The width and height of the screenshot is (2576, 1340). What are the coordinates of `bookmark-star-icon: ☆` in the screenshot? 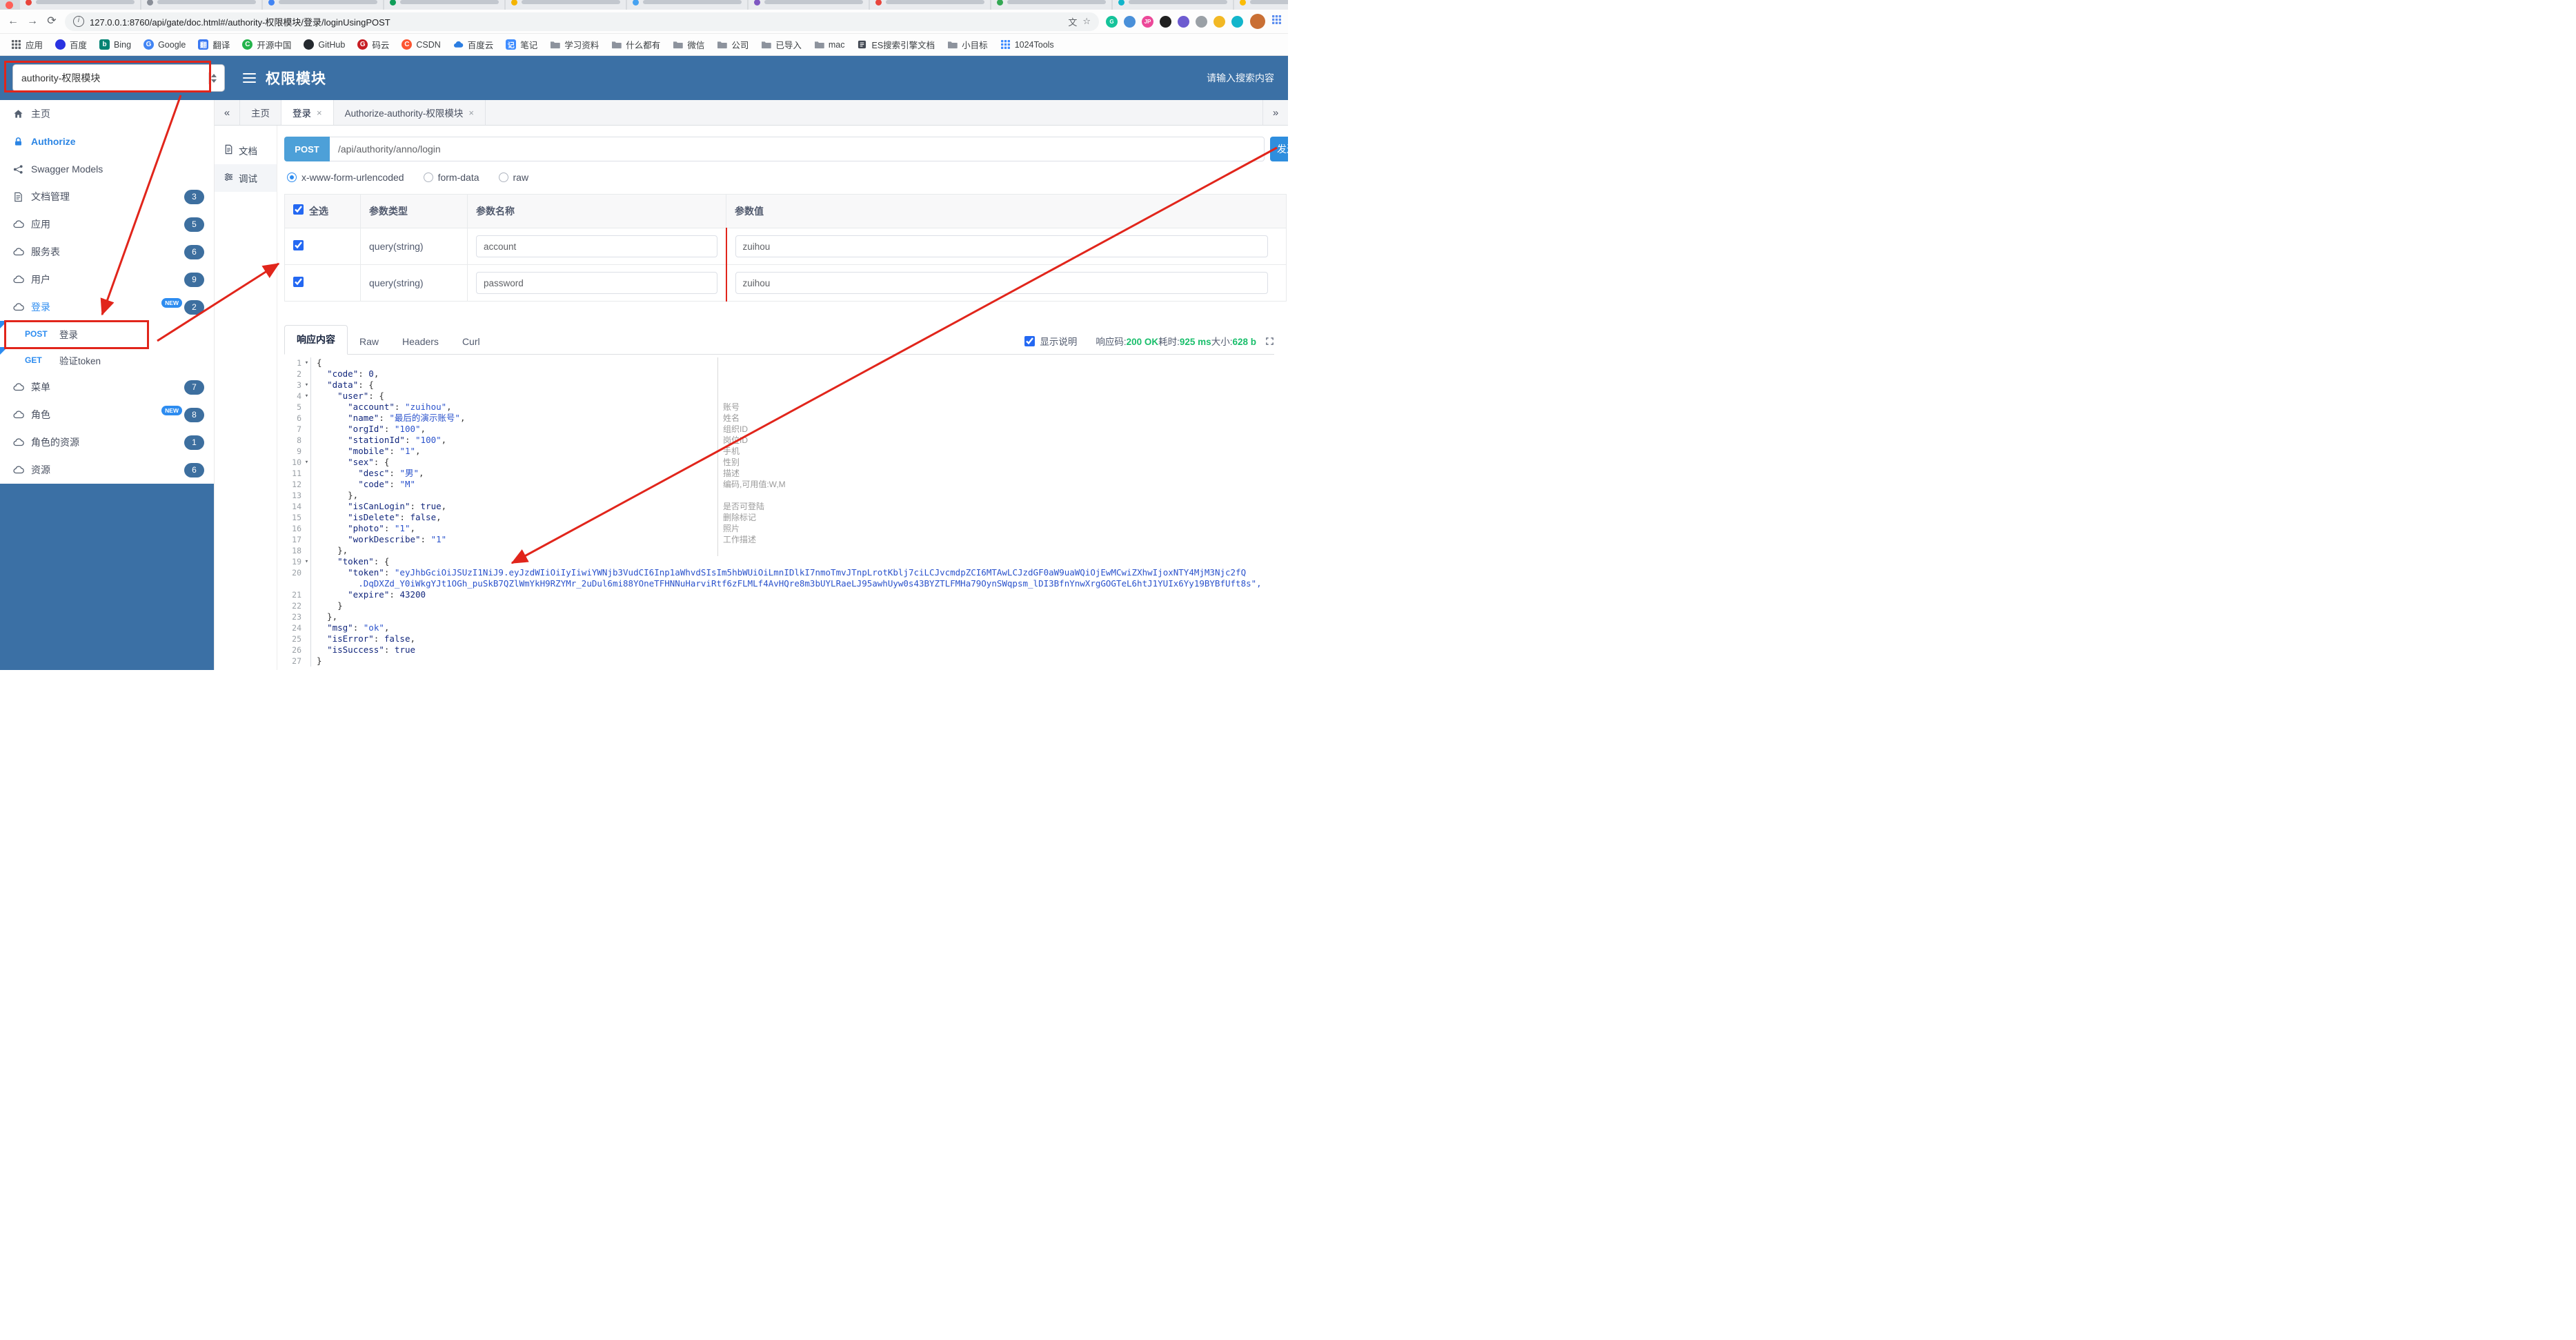 It's located at (1086, 21).